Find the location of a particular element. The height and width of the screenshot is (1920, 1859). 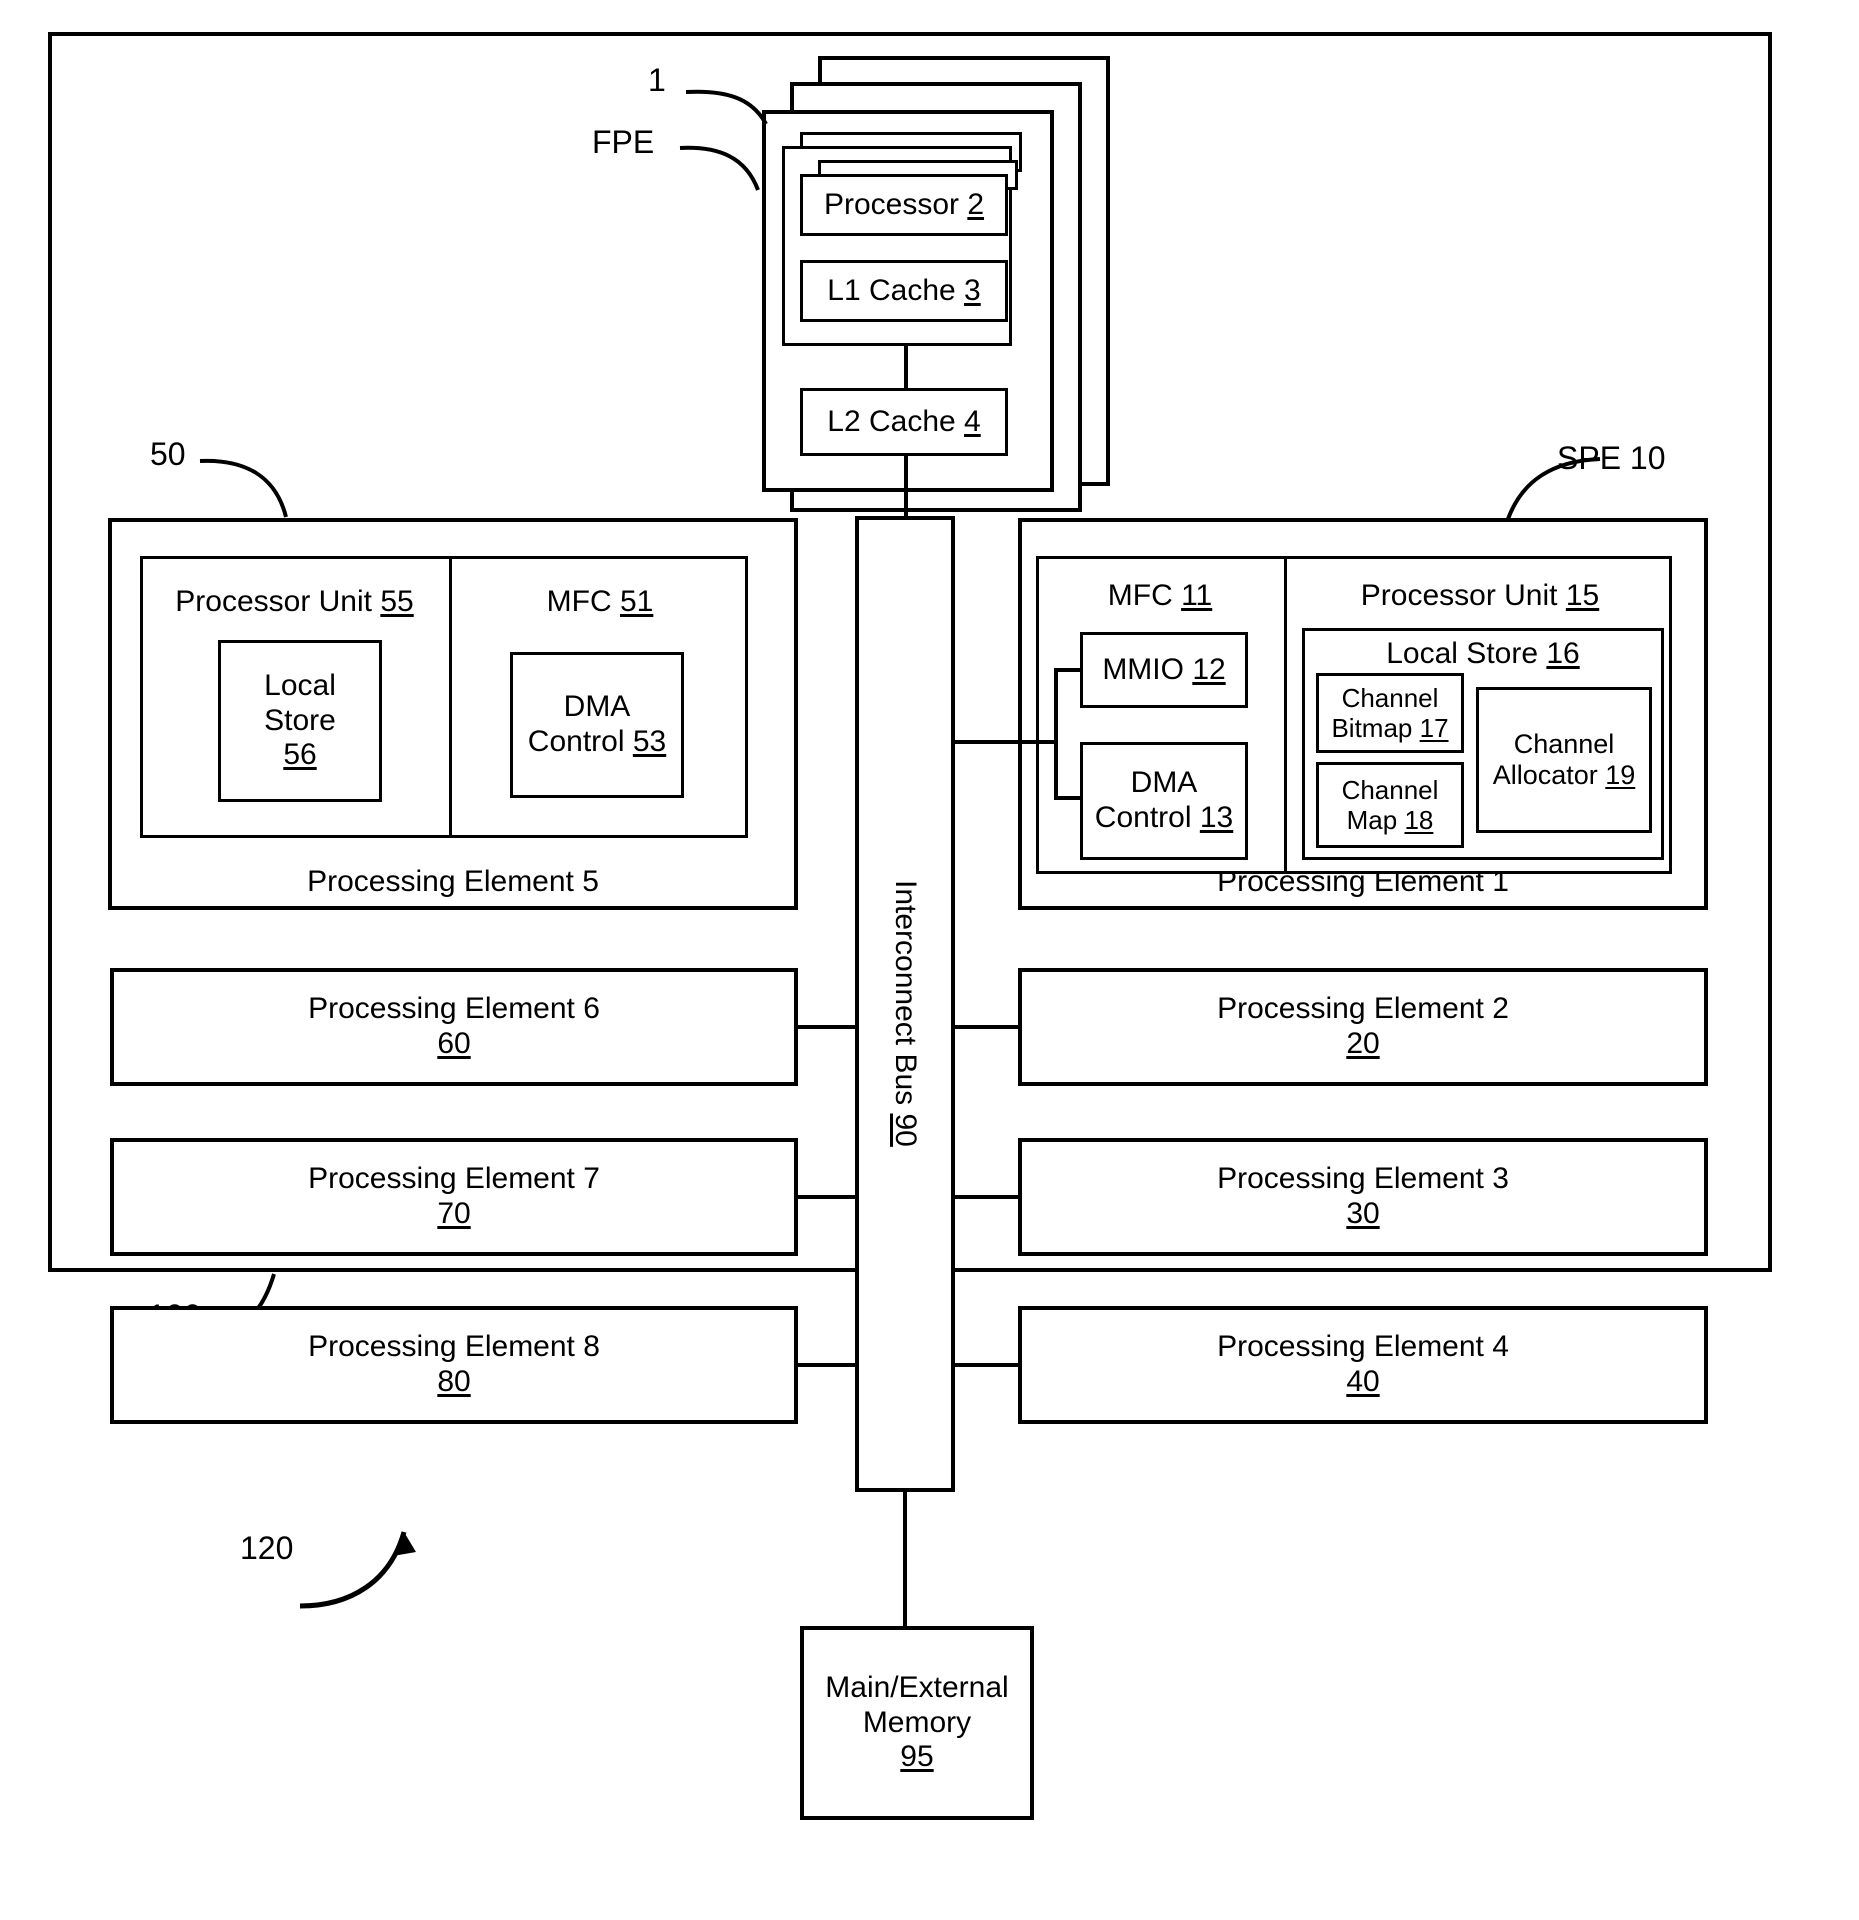

connector-pe6-to-bus is located at coordinates (826, 1027).